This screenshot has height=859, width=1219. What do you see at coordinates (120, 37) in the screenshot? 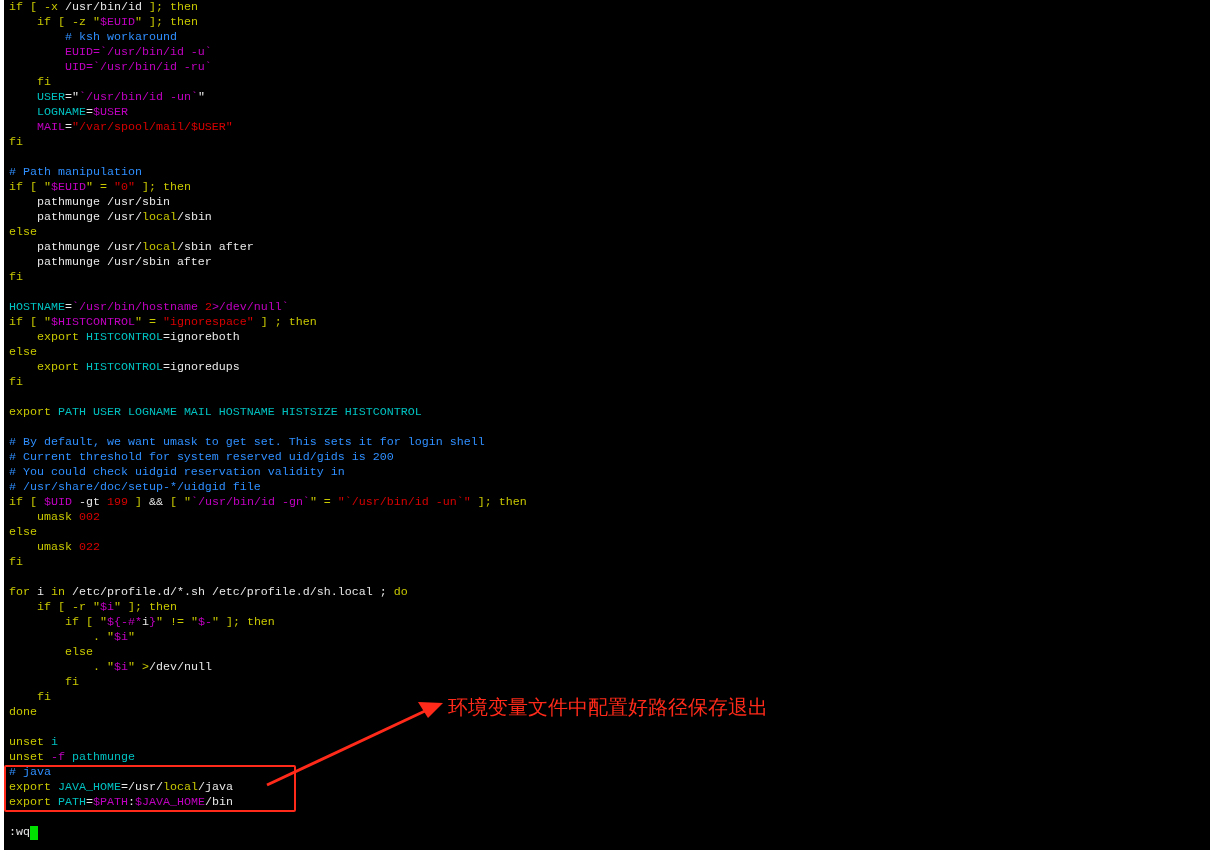
I see `code-line: # ksh workaround` at bounding box center [120, 37].